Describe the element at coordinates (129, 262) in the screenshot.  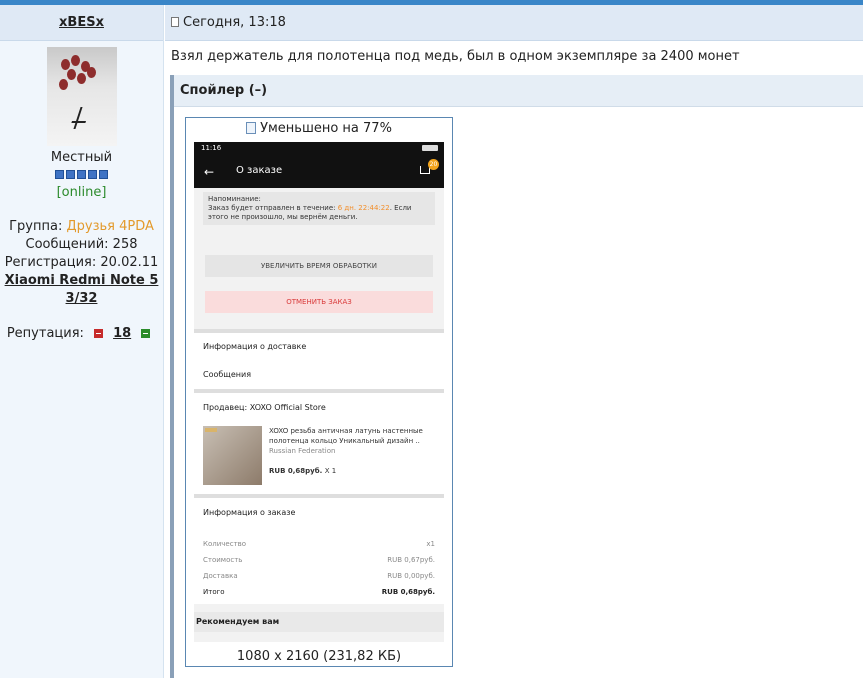
I see `reg-value: 20.02.11` at that location.